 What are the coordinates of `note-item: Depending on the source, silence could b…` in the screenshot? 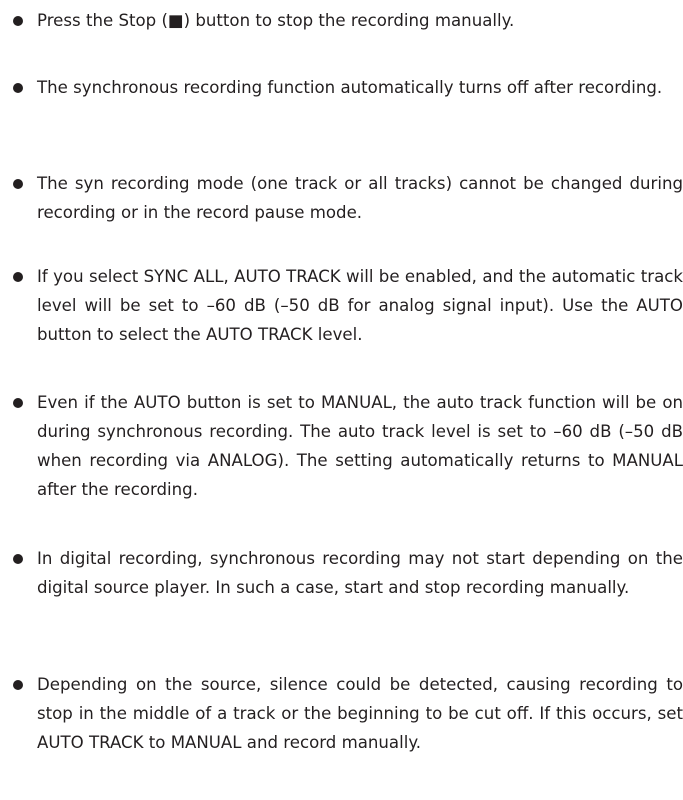 It's located at (348, 713).